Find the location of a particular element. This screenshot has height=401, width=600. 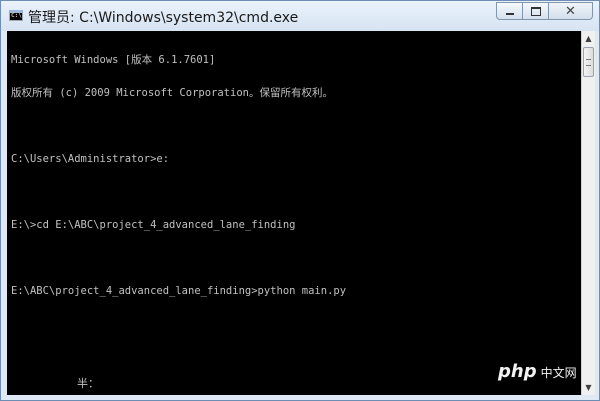

console-line: Microsoft Windows [版本 6.1.7601] is located at coordinates (113, 60).